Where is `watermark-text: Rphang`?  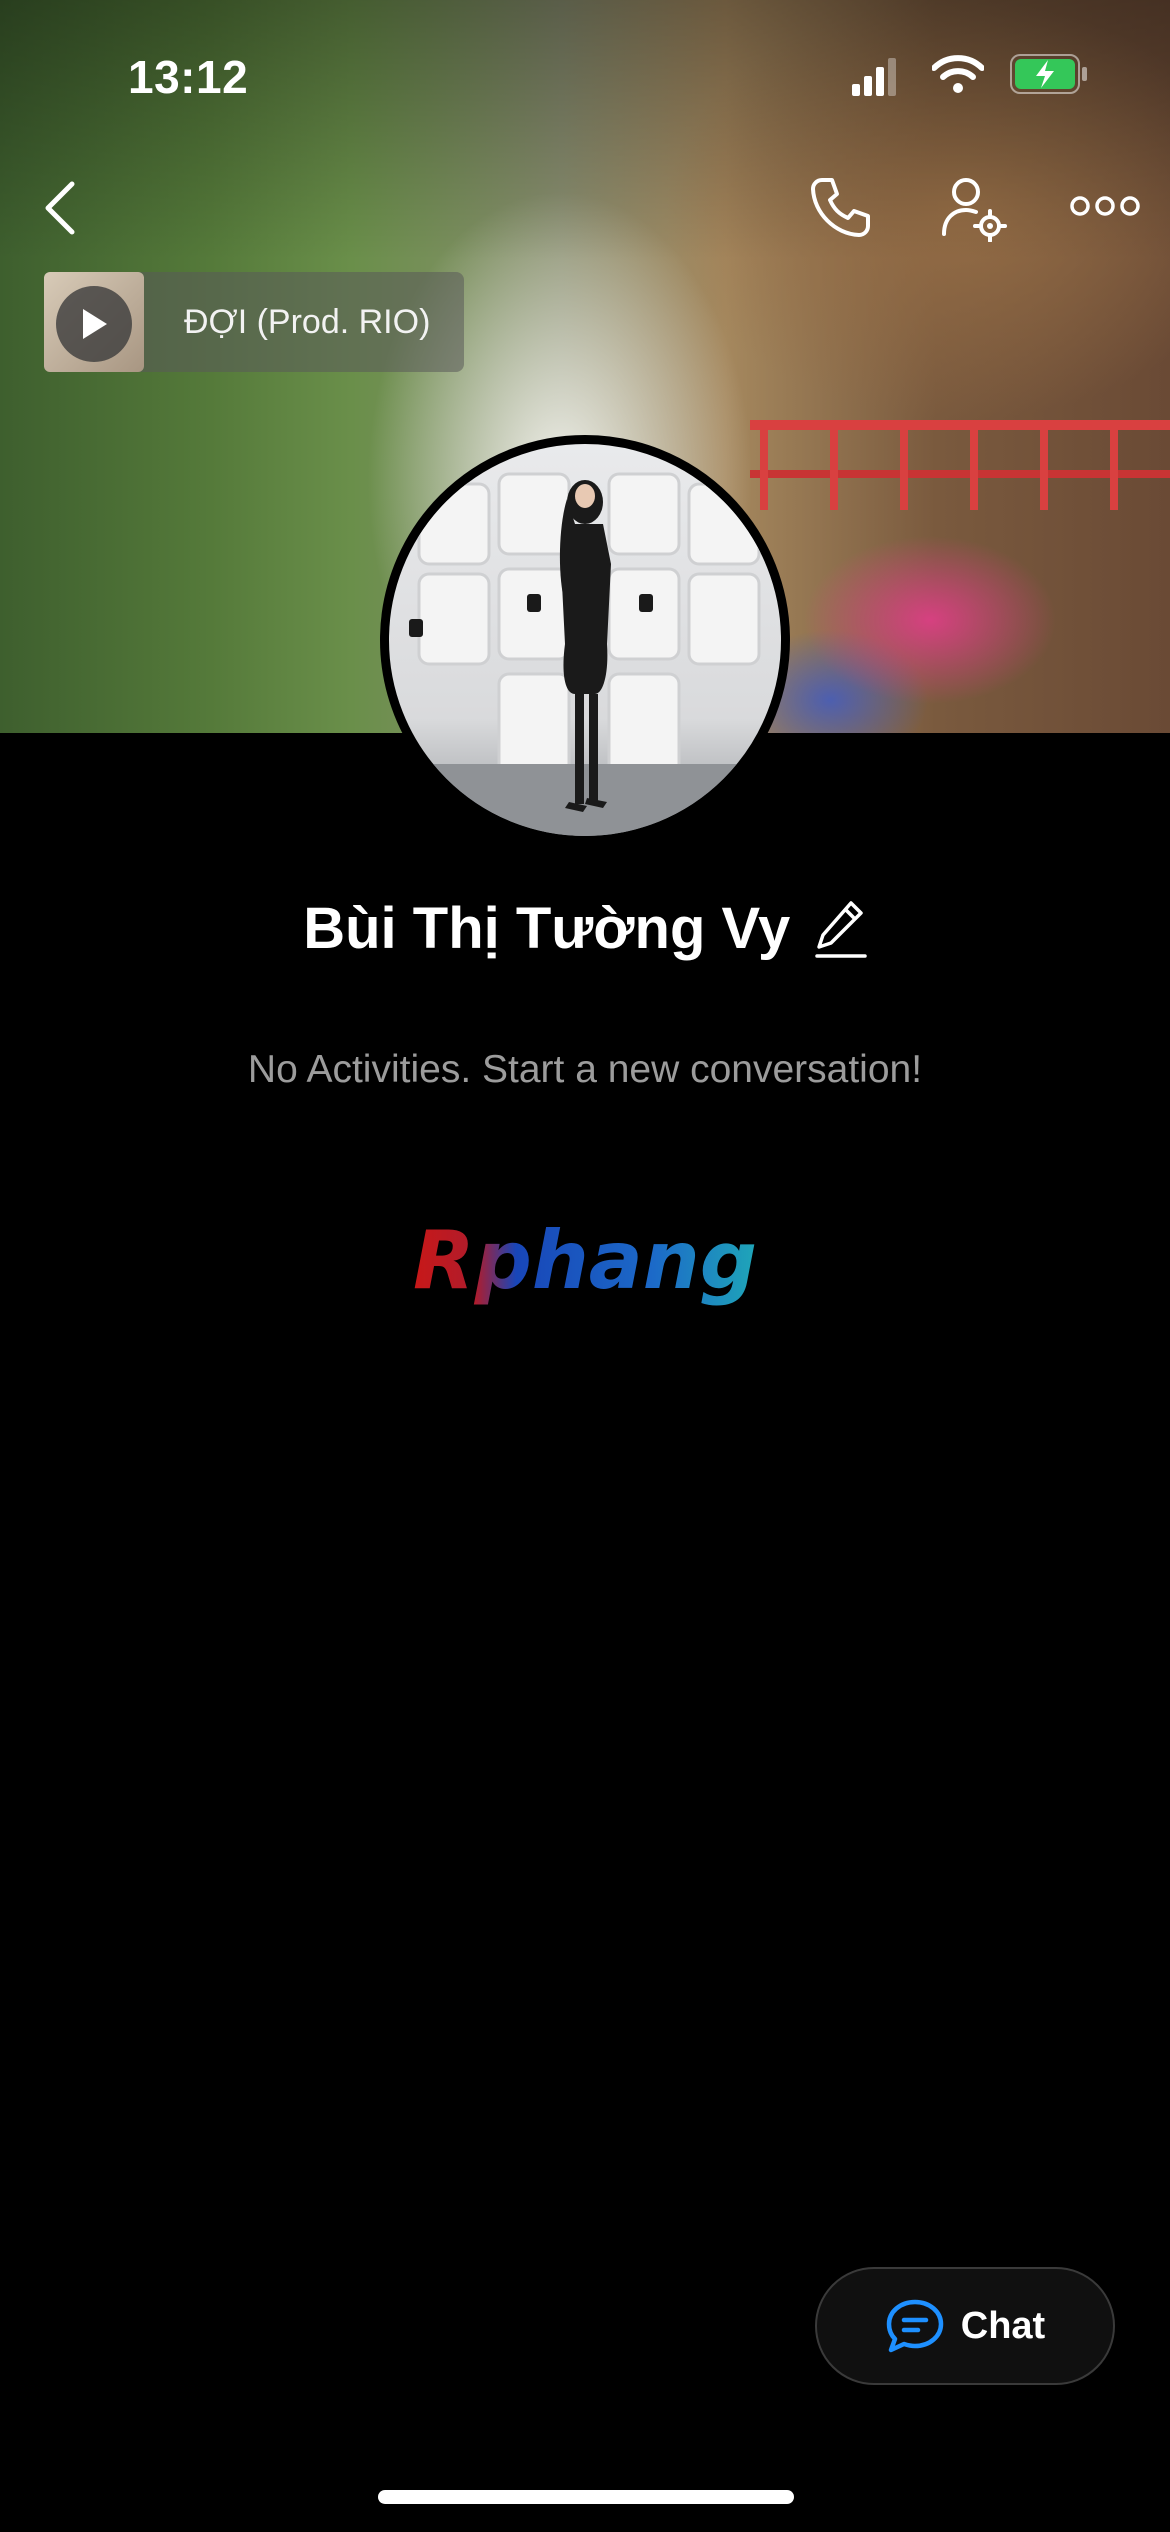 watermark-text: Rphang is located at coordinates (585, 1260).